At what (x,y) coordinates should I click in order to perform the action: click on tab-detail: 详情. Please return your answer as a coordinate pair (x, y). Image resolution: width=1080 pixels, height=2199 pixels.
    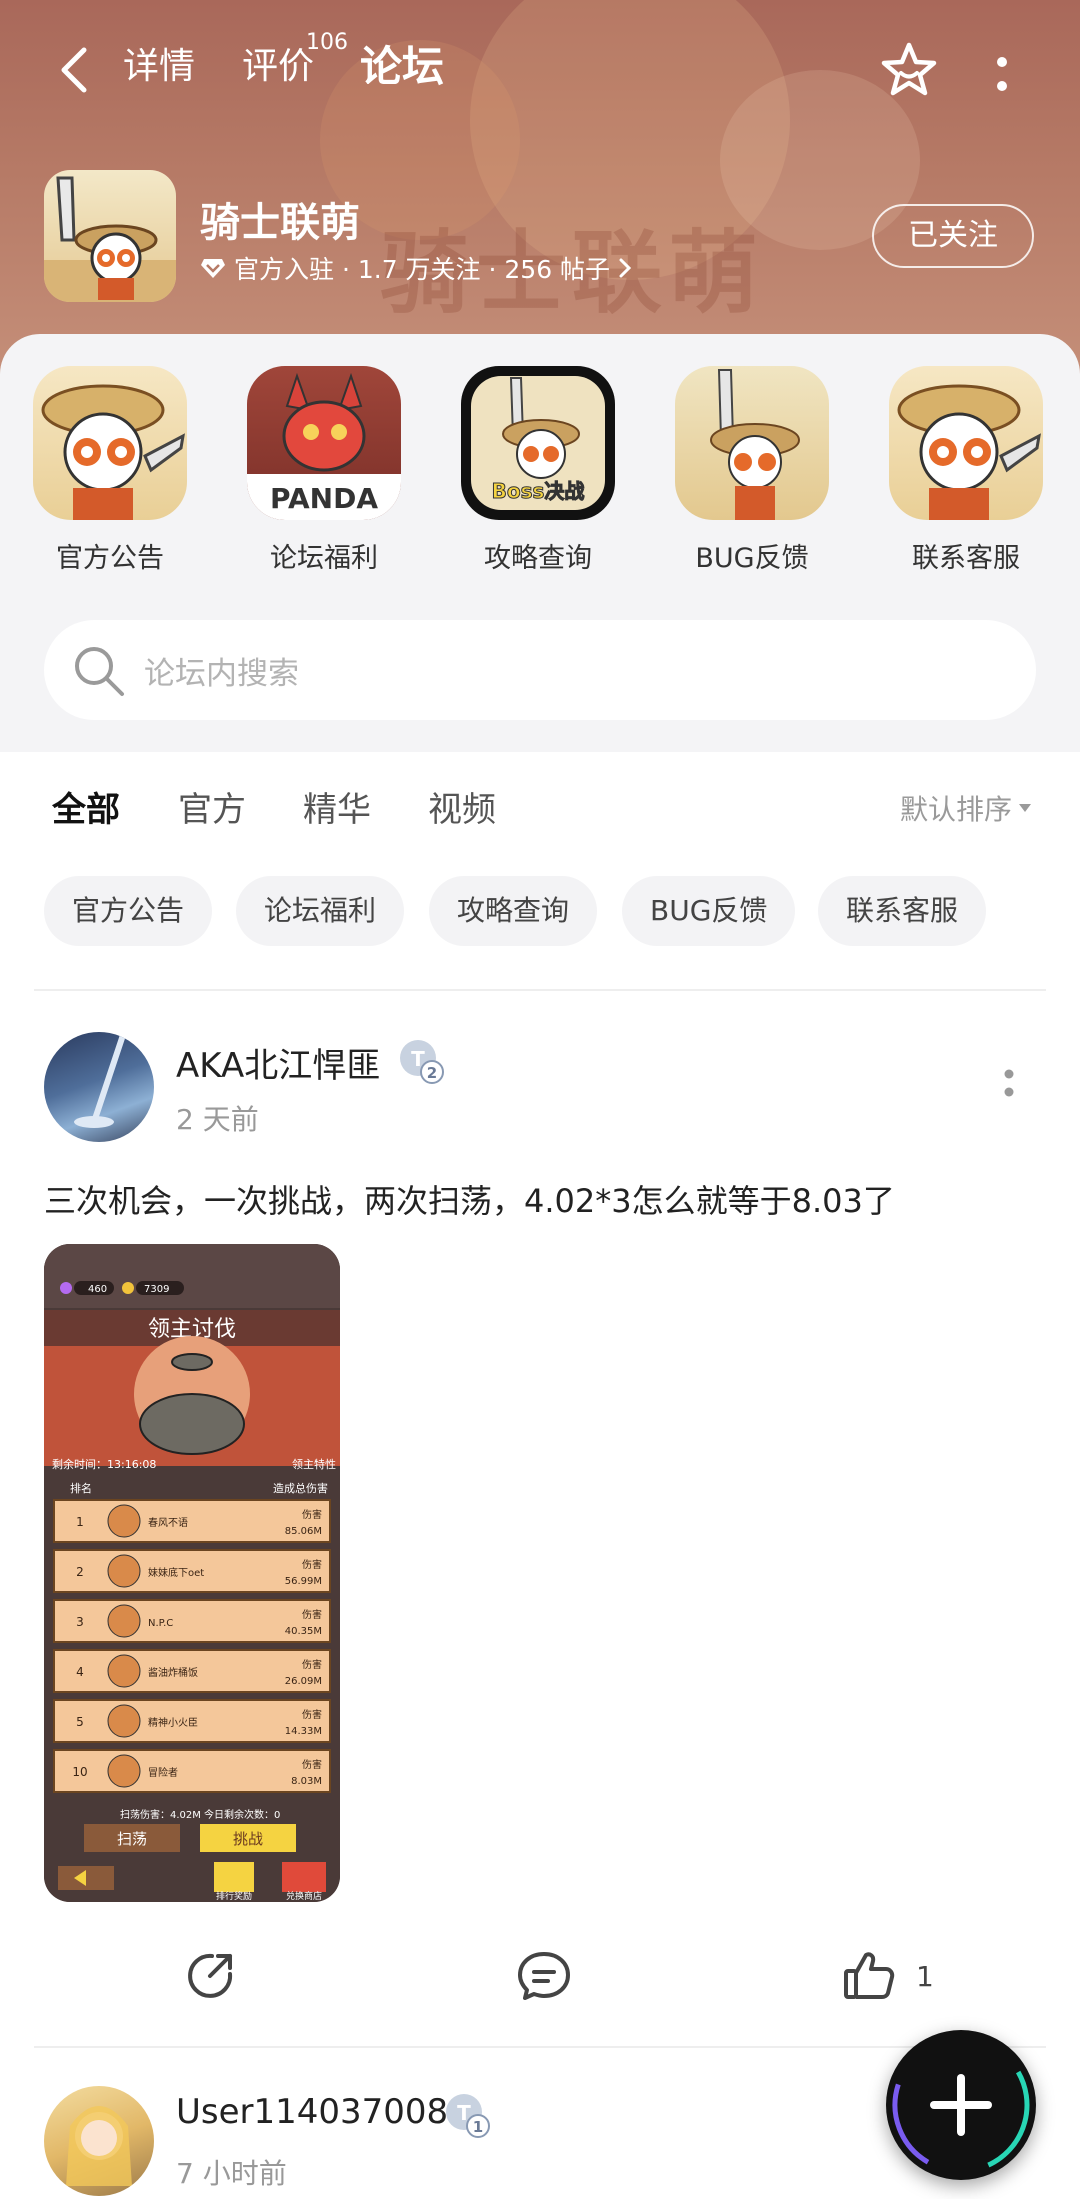
    Looking at the image, I should click on (159, 67).